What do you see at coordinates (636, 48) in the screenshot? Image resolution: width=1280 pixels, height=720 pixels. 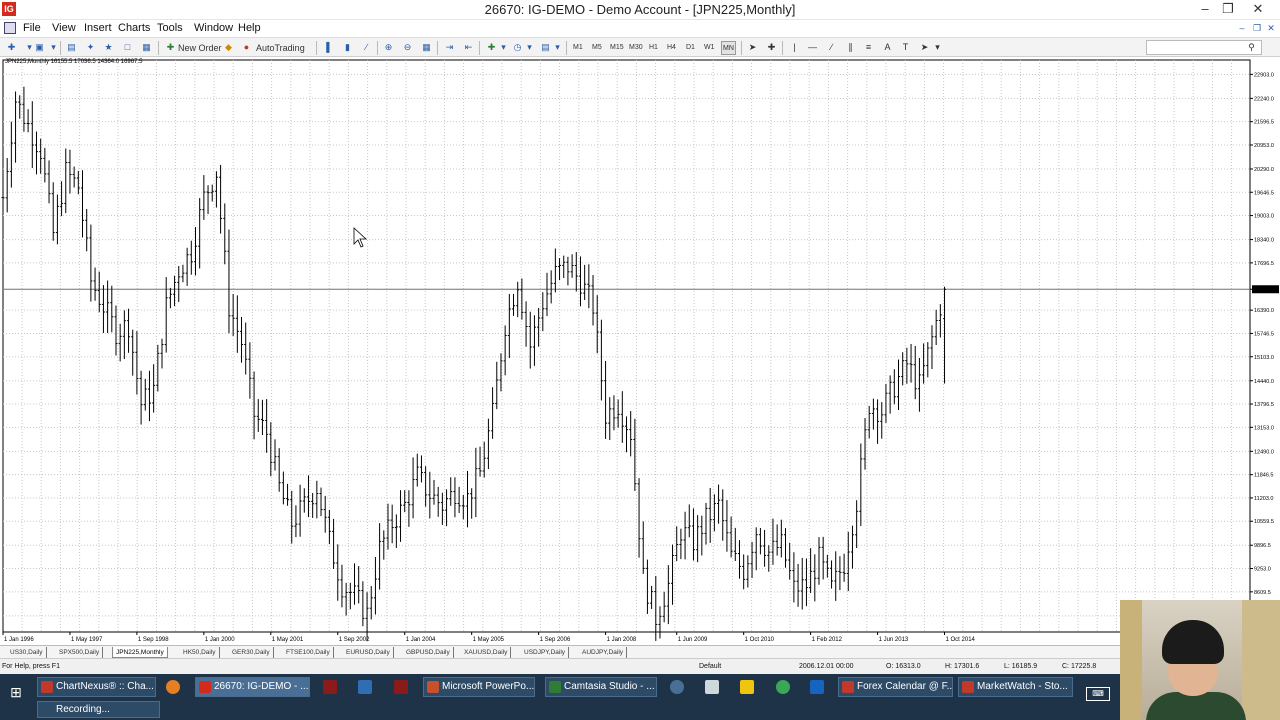 I see `timeframe-m30: M30` at bounding box center [636, 48].